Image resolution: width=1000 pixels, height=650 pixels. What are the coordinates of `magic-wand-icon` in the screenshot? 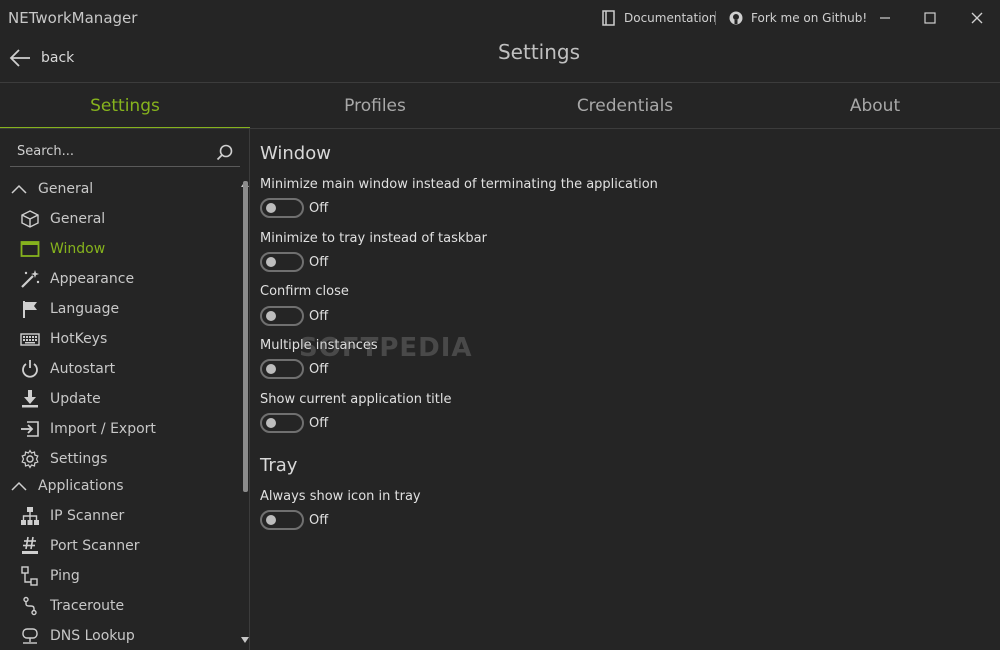 It's located at (30, 279).